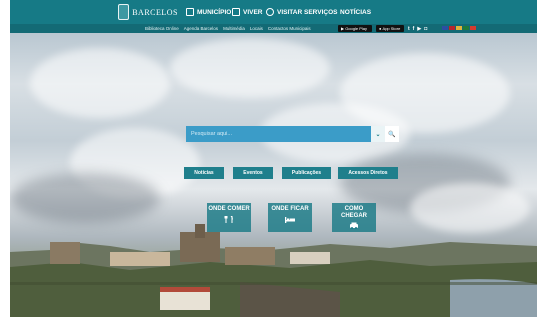 Image resolution: width=547 pixels, height=317 pixels. I want to click on search-icon: 🔍, so click(392, 134).